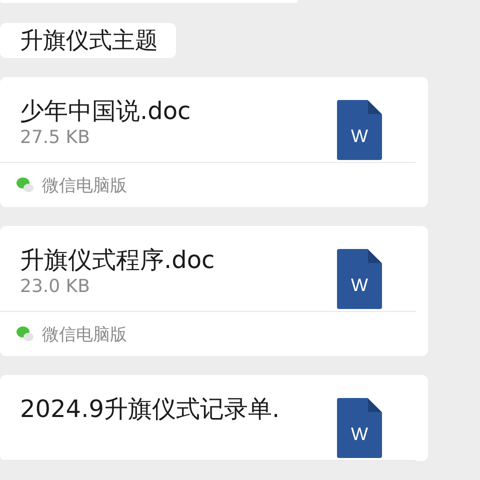 The image size is (480, 480). Describe the element at coordinates (150, 409) in the screenshot. I see `file-name: 2024.9升旗仪式记录单.` at that location.